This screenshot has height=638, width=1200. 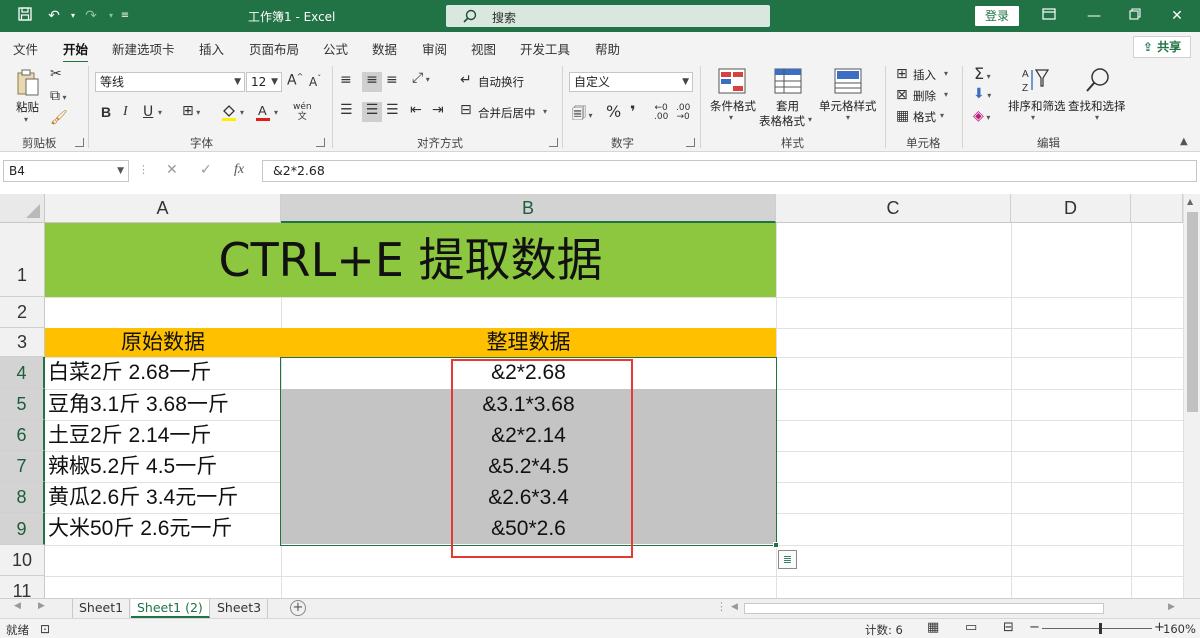 What do you see at coordinates (1097, 628) in the screenshot?
I see `zoom-slider` at bounding box center [1097, 628].